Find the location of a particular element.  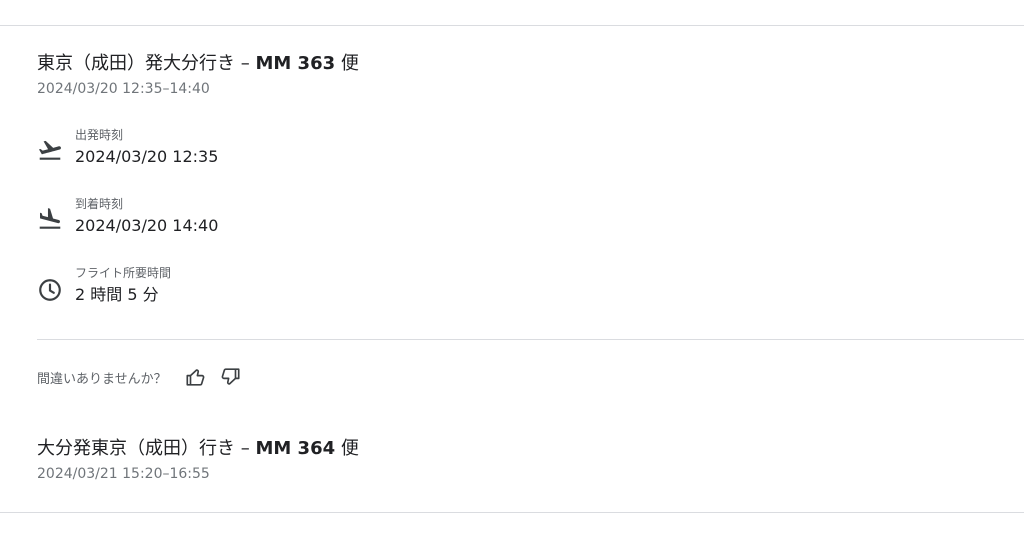

thumbs-down-button is located at coordinates (230, 377).